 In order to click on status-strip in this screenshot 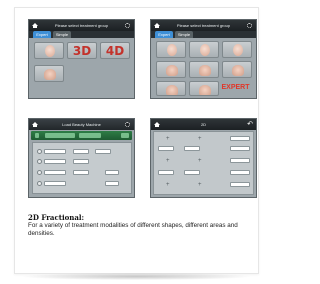, I will do `click(81, 135)`.